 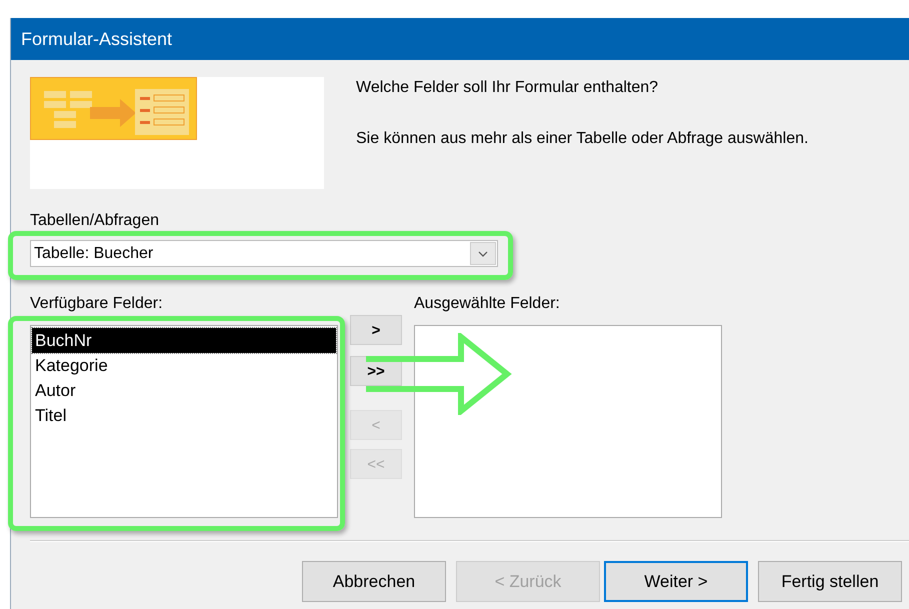 What do you see at coordinates (184, 365) in the screenshot?
I see `list-item: Kategorie` at bounding box center [184, 365].